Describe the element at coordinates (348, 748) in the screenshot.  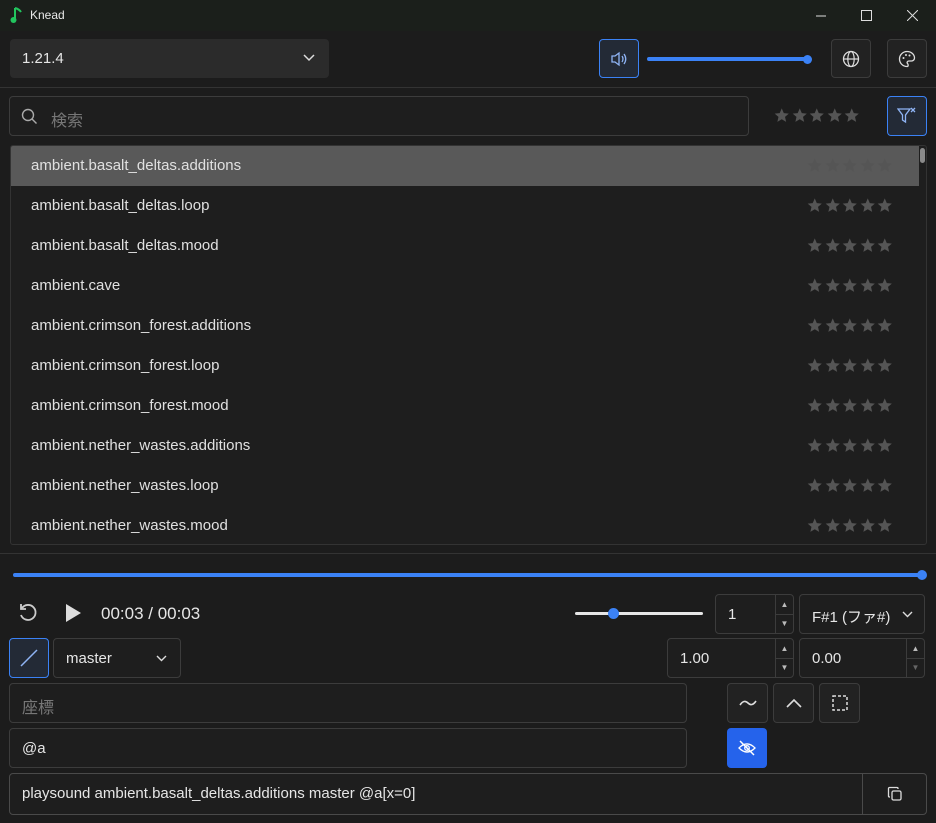
I see `target-input: @a` at that location.